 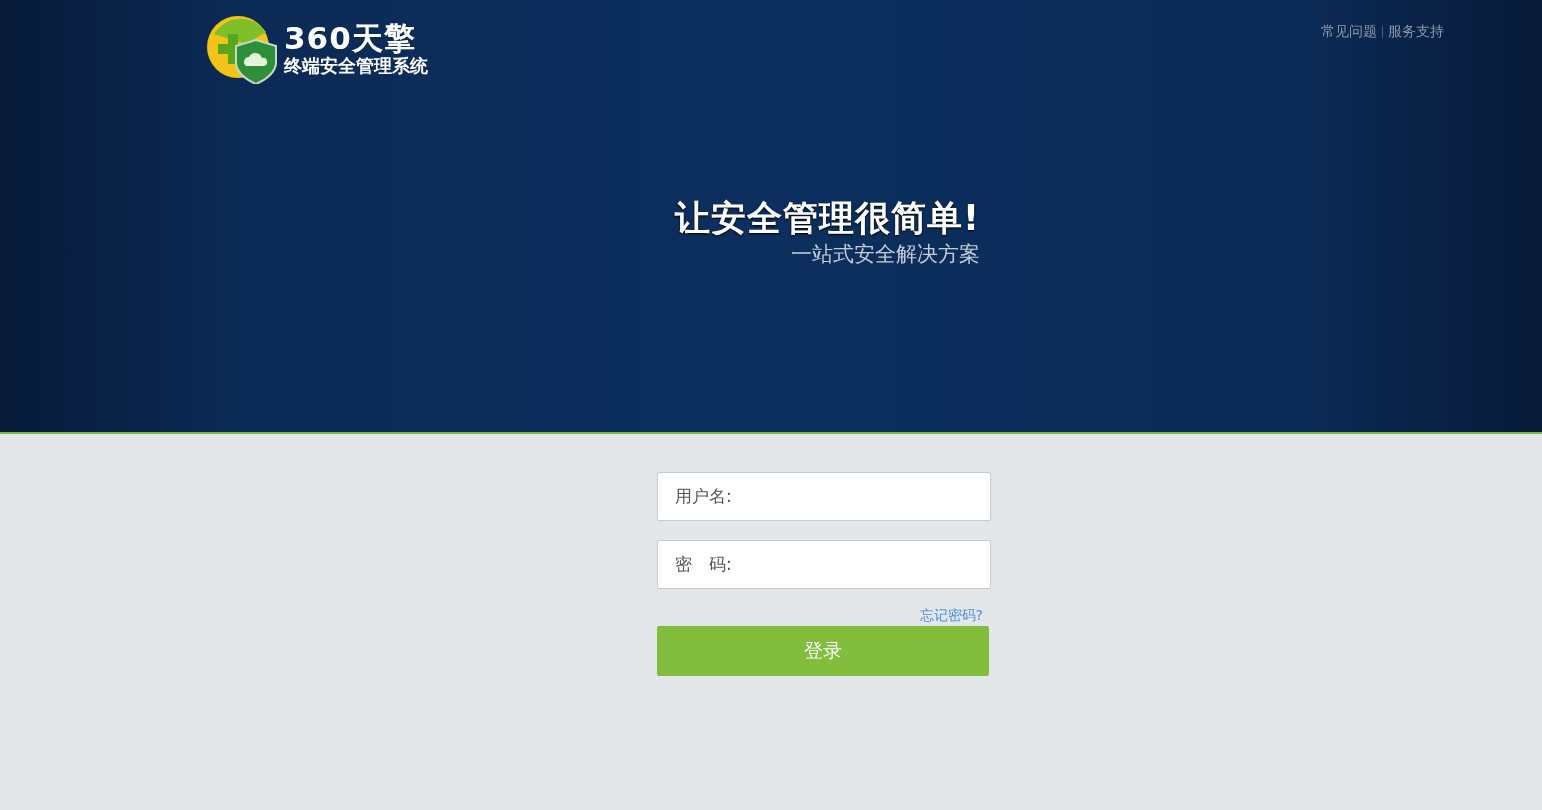 I want to click on input-field: 密 码:, so click(x=824, y=564).